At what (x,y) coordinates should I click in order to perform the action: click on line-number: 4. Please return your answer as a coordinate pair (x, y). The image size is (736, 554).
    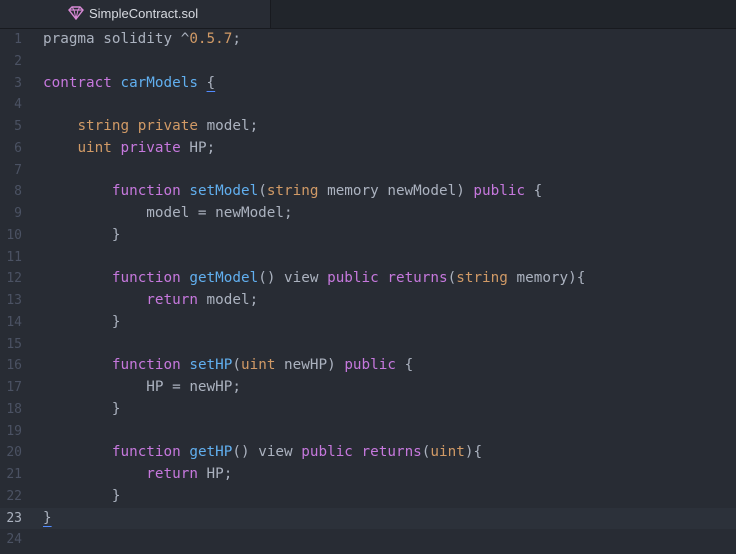
    Looking at the image, I should click on (18, 105).